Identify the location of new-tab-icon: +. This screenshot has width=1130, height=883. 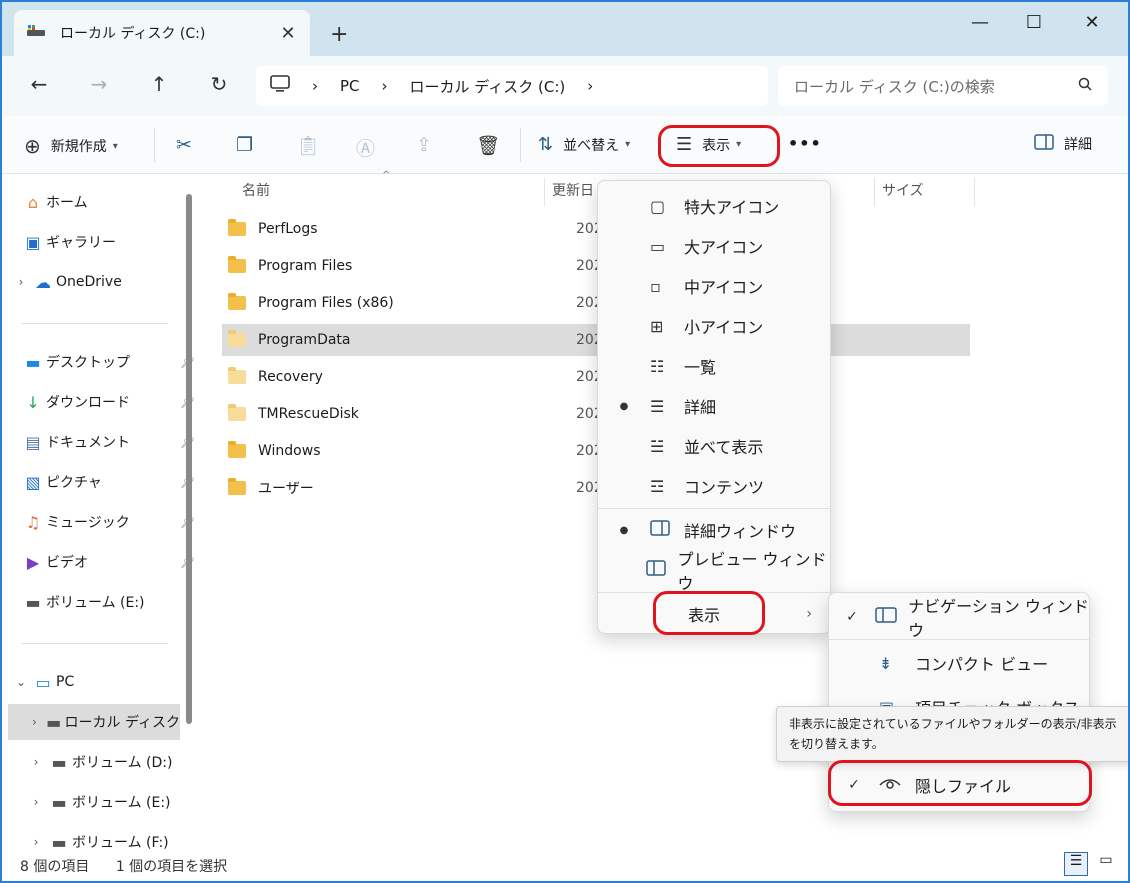
(339, 34).